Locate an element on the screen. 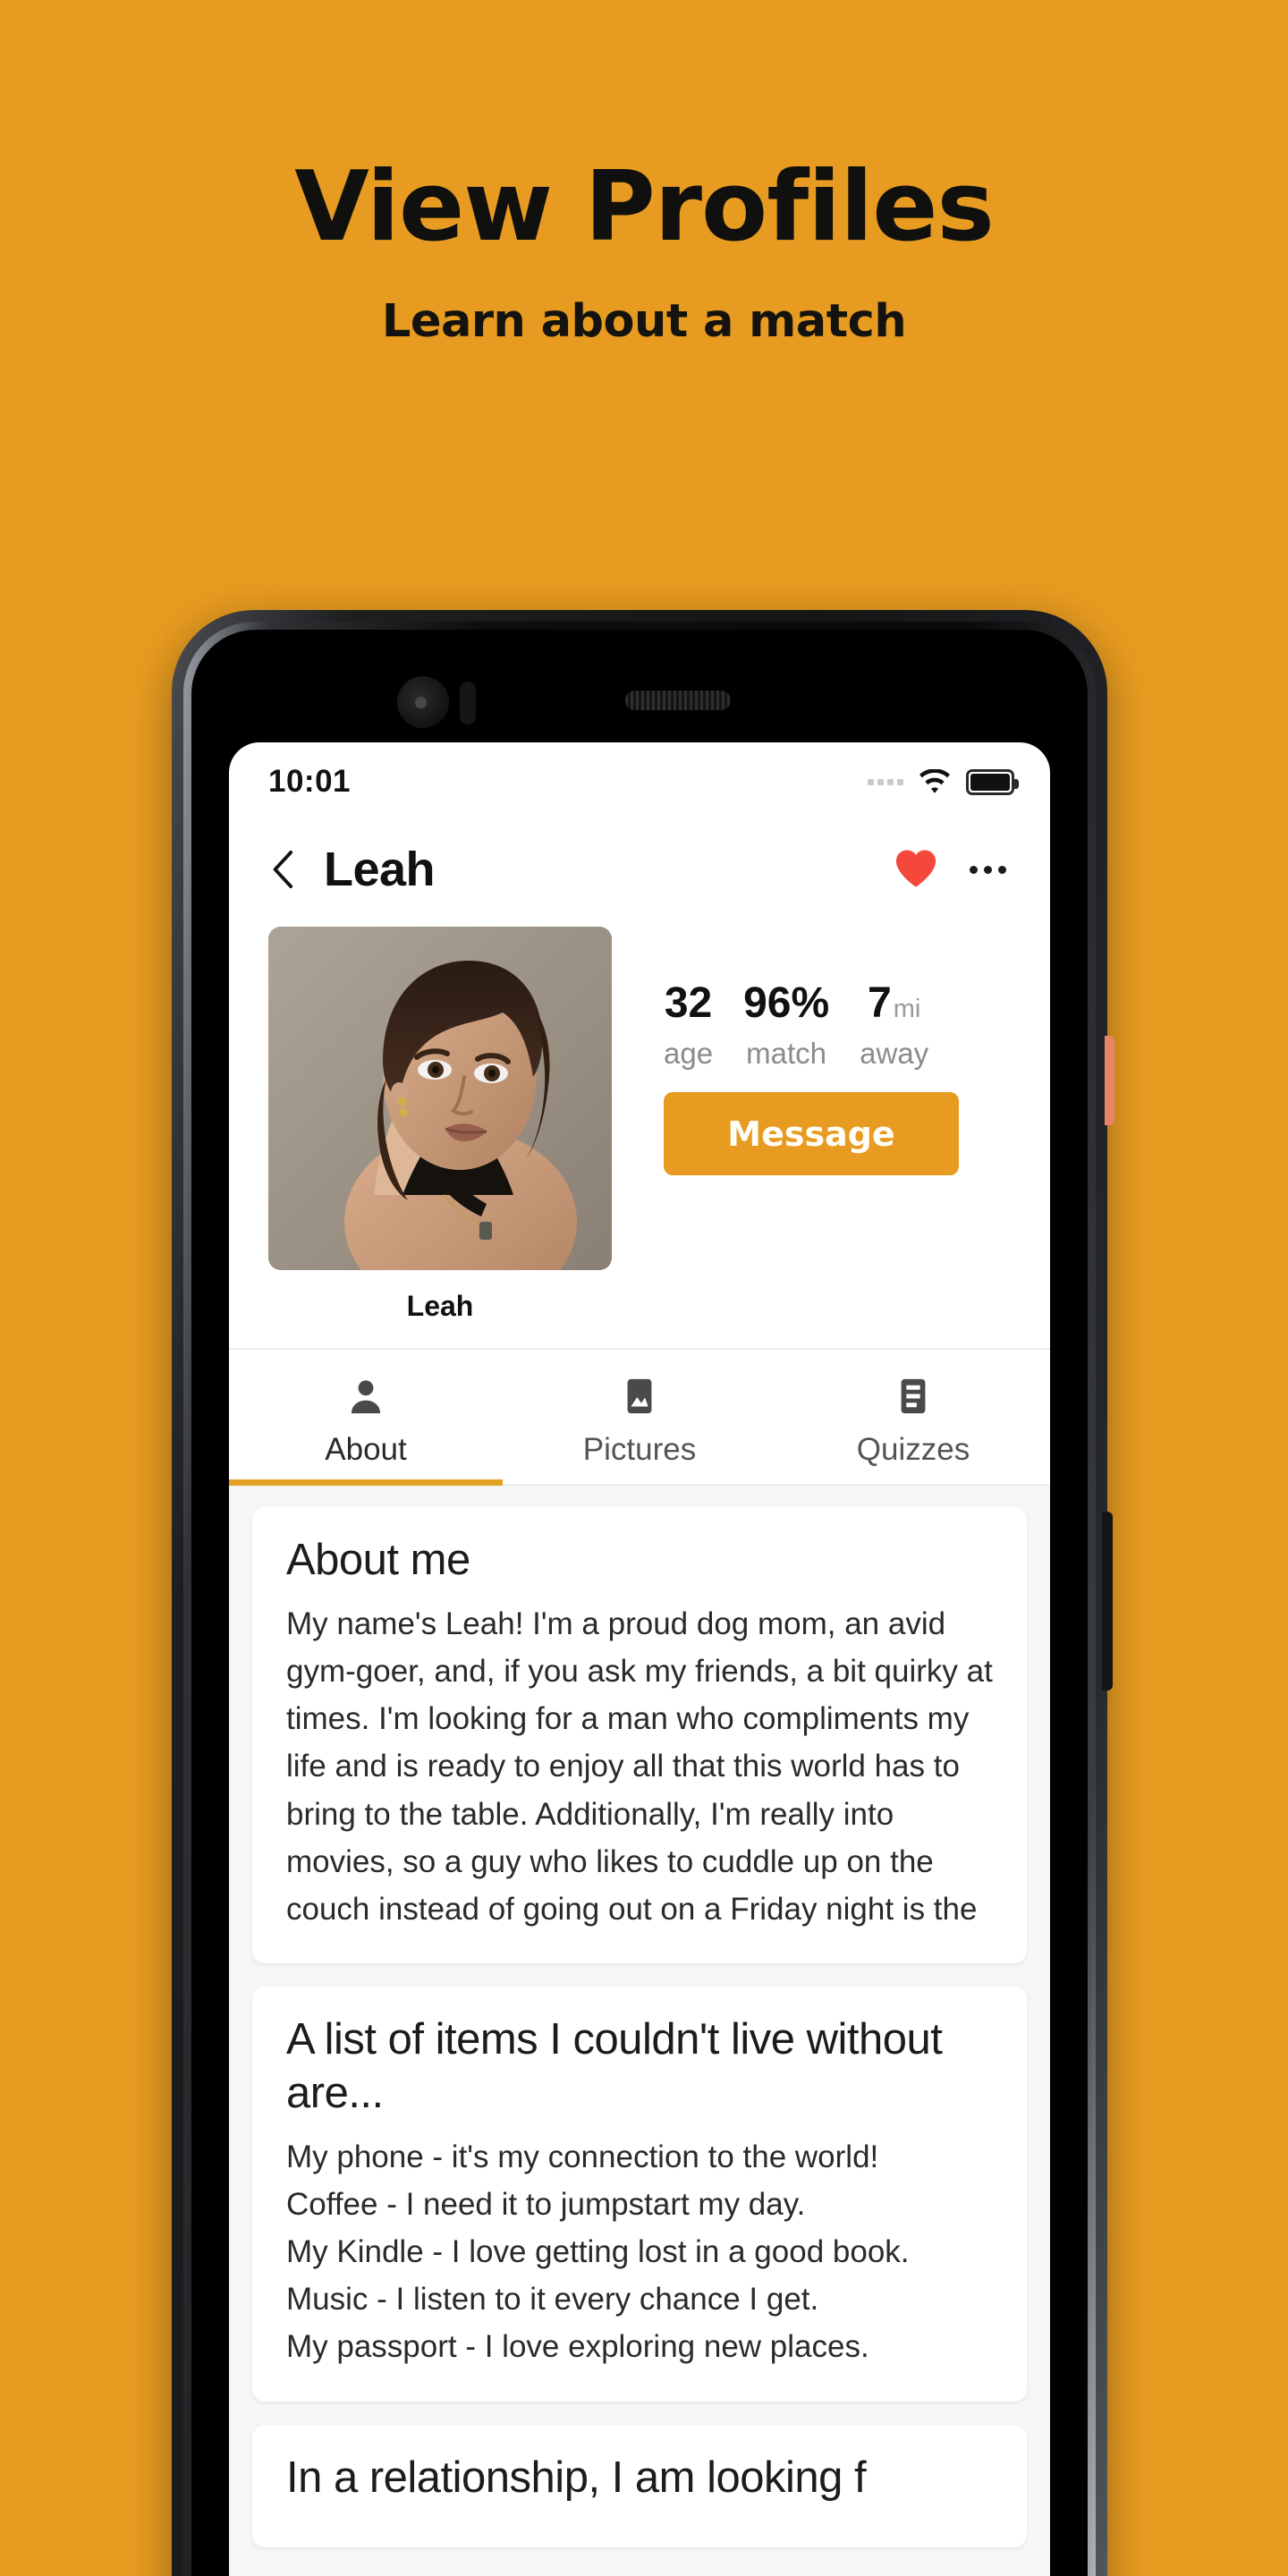 The height and width of the screenshot is (2576, 1288). profile-name-caption: Leah is located at coordinates (440, 1306).